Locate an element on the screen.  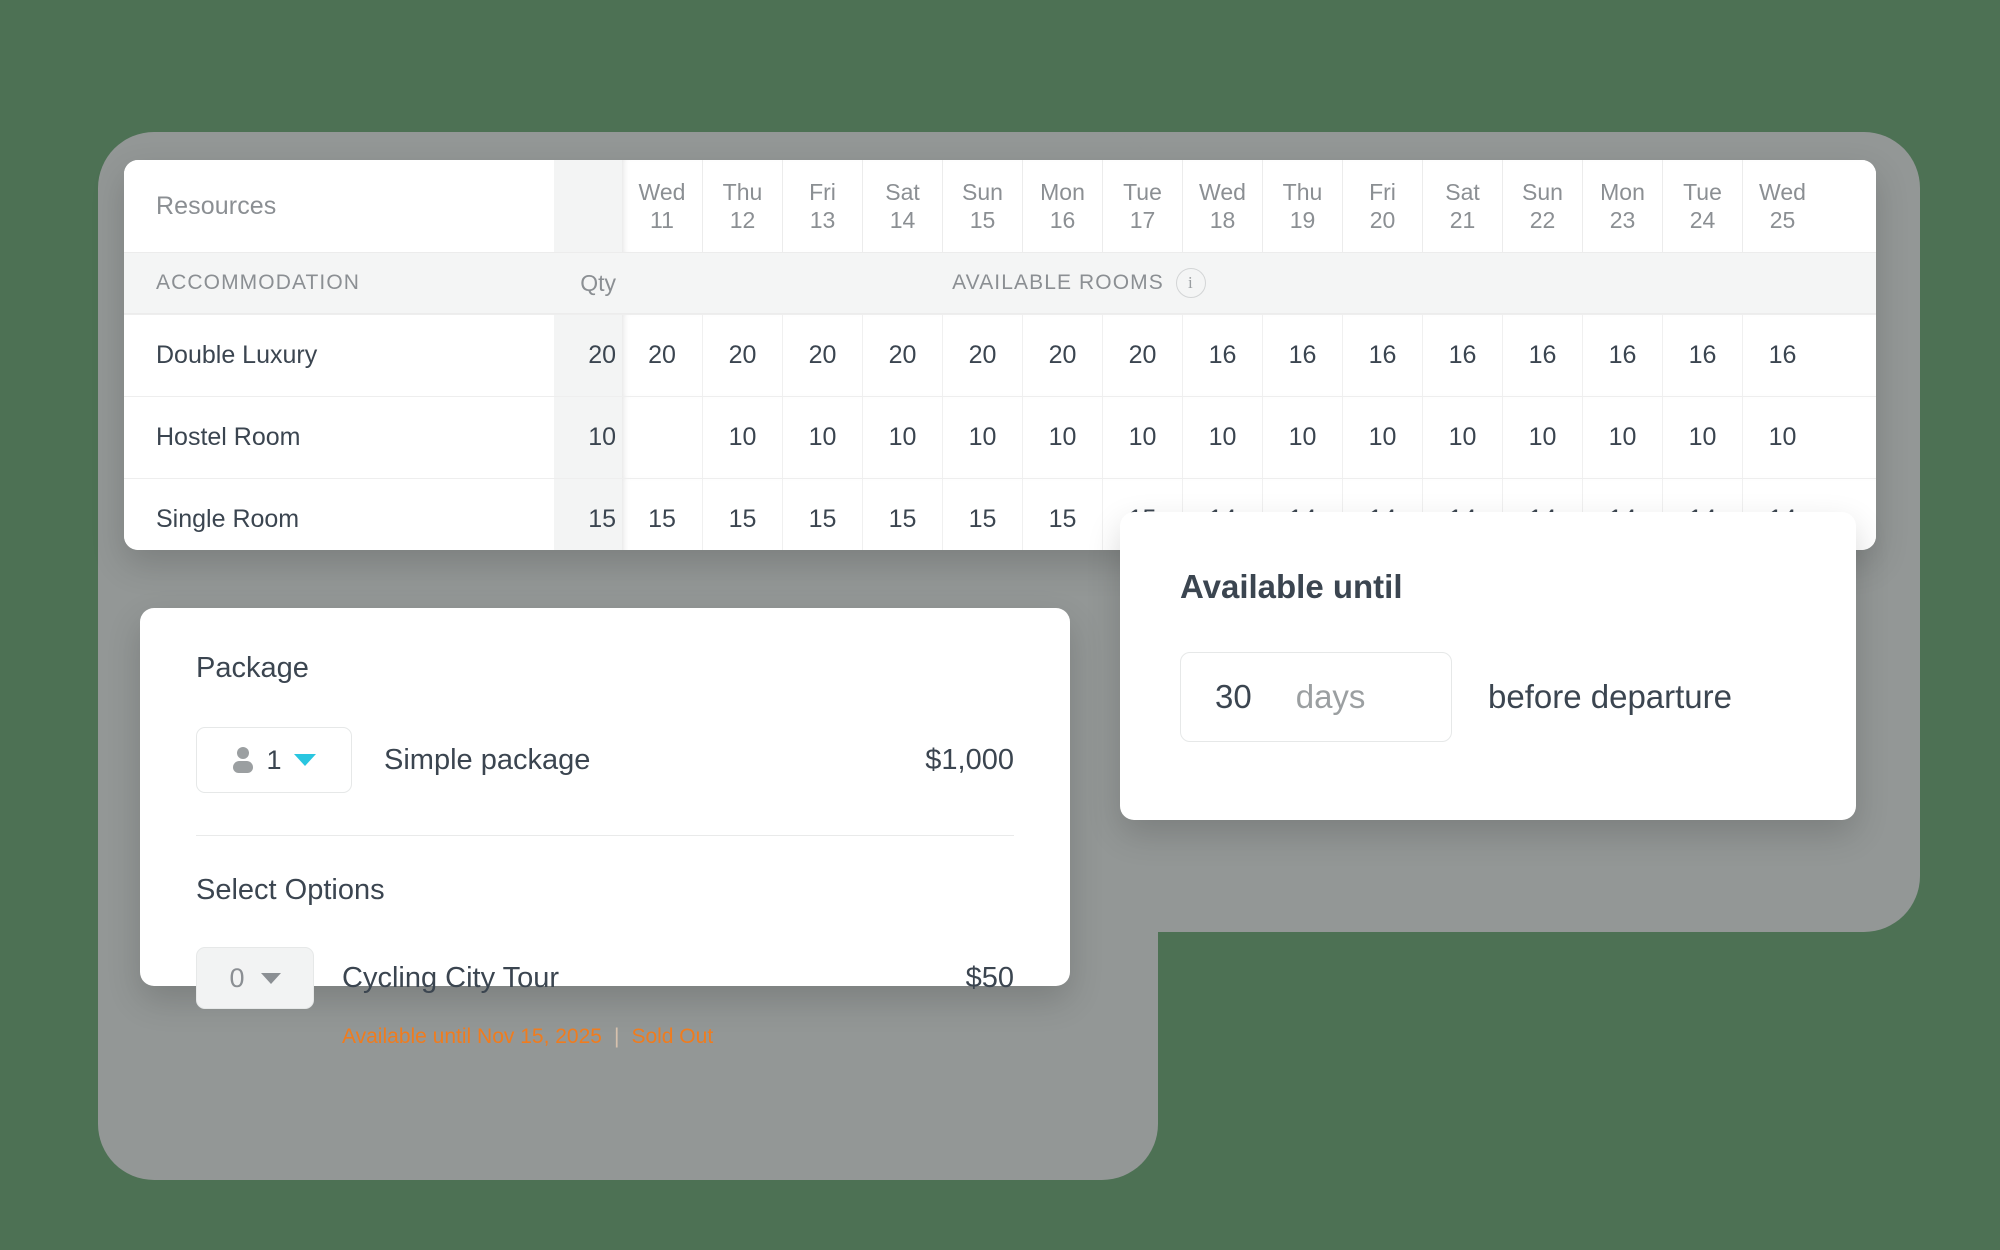
day-column-header: Fri 20 is located at coordinates (1382, 206).